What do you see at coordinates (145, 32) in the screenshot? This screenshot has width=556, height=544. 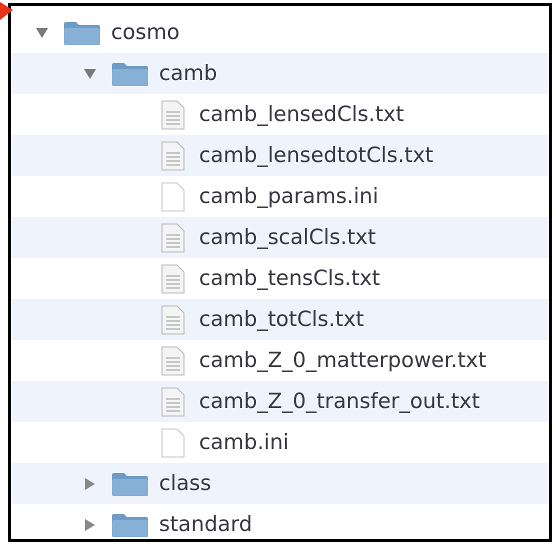 I see `folder-name: cosmo` at bounding box center [145, 32].